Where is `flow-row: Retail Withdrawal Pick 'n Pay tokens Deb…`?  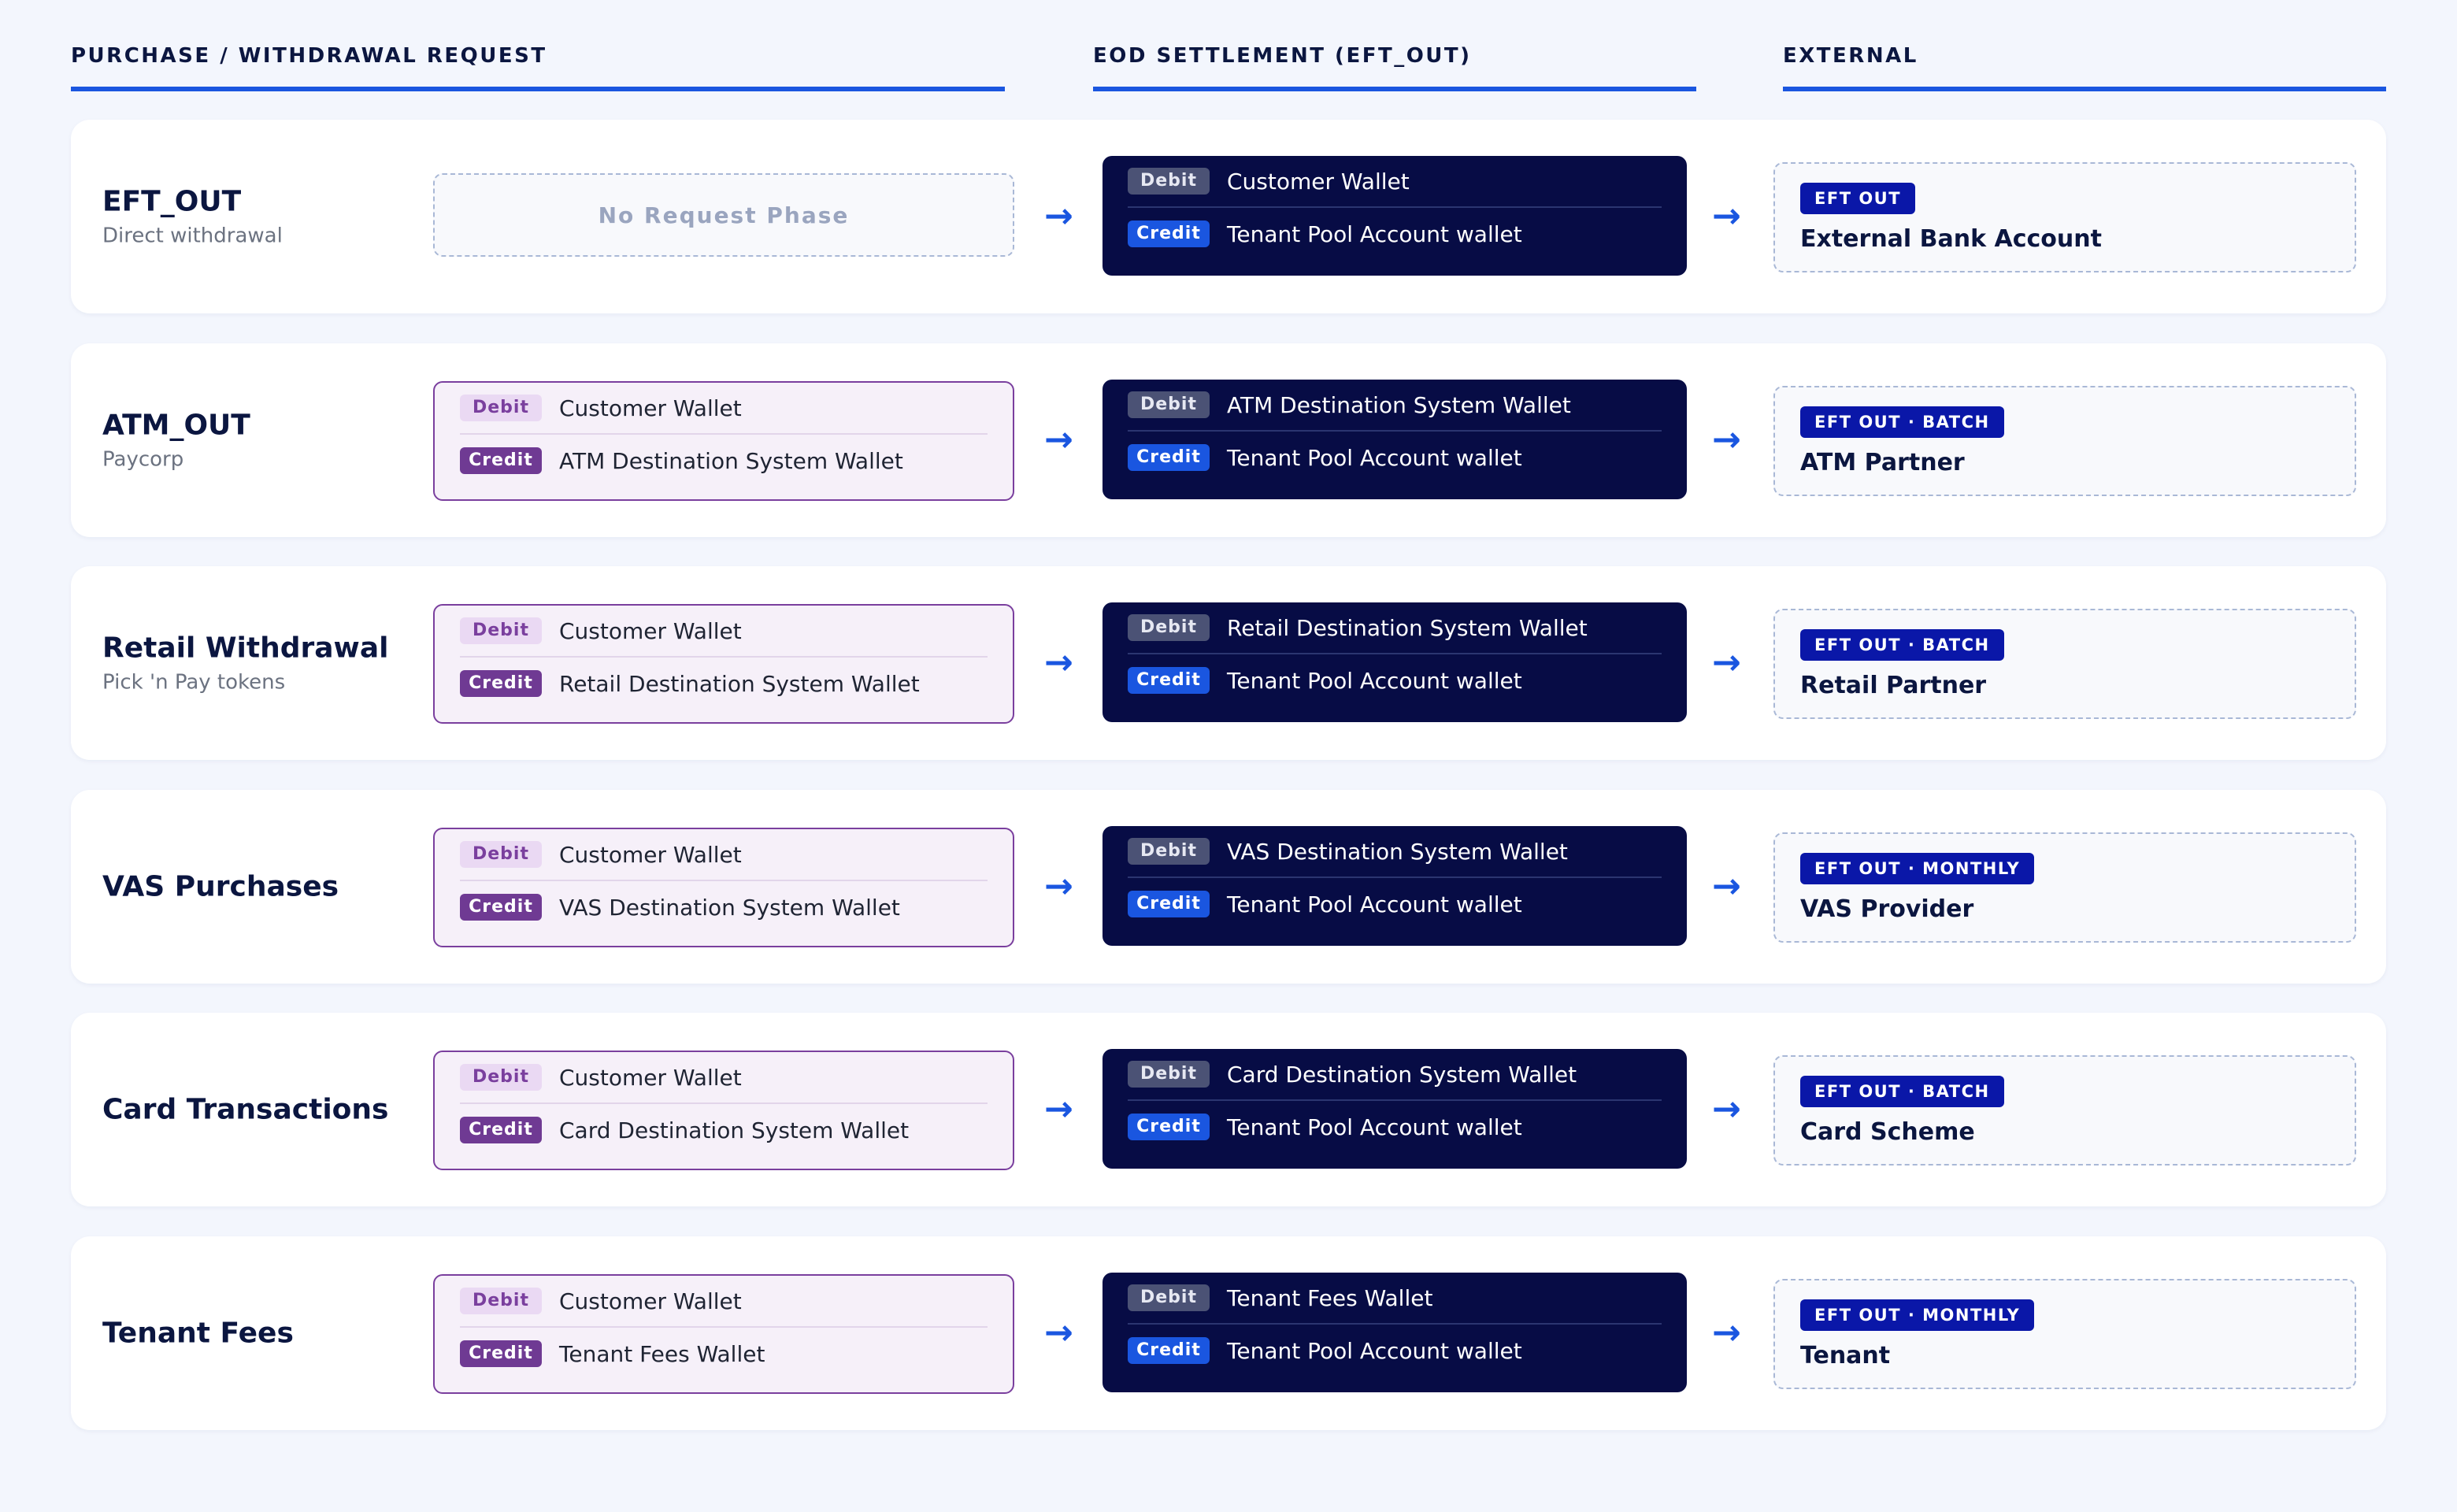
flow-row: Retail Withdrawal Pick 'n Pay tokens Deb… is located at coordinates (1228, 663).